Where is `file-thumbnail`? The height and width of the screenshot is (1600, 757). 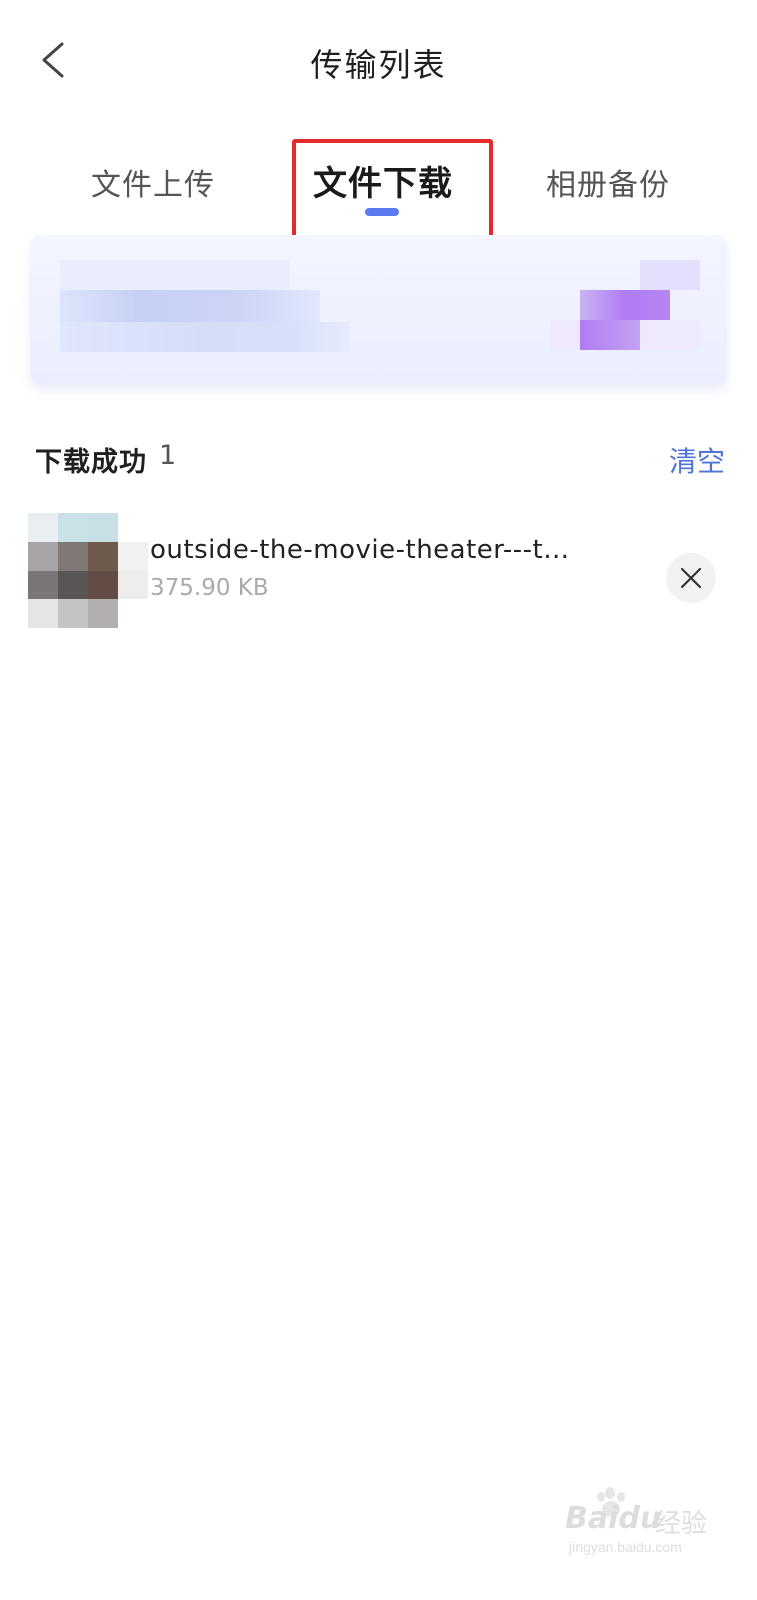
file-thumbnail is located at coordinates (88, 570).